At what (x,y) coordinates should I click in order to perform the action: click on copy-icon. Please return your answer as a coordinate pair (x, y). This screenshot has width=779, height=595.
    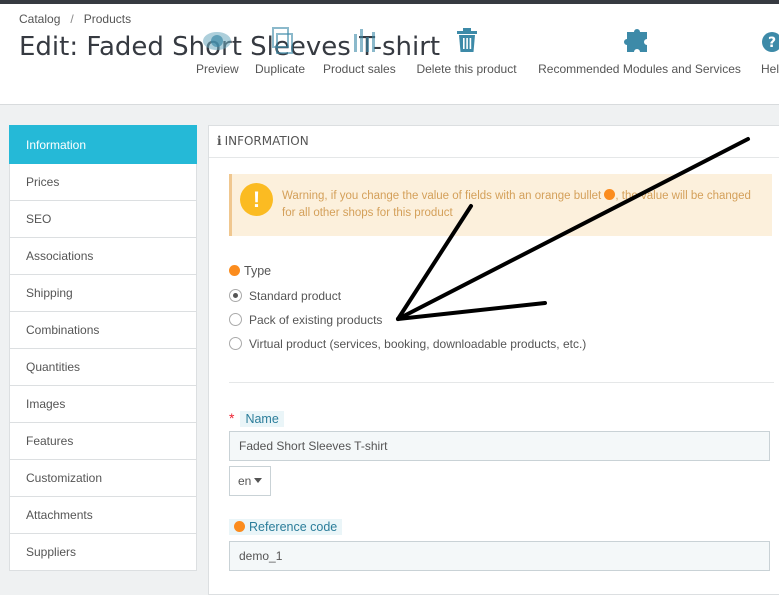
    Looking at the image, I should click on (283, 40).